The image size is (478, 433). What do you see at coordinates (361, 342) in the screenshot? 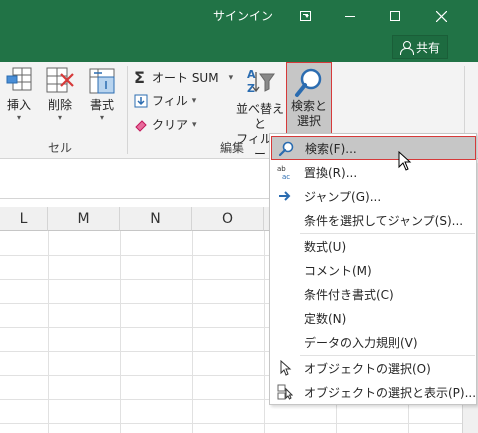
I see `menu-item-label: データの入力規則(V)` at bounding box center [361, 342].